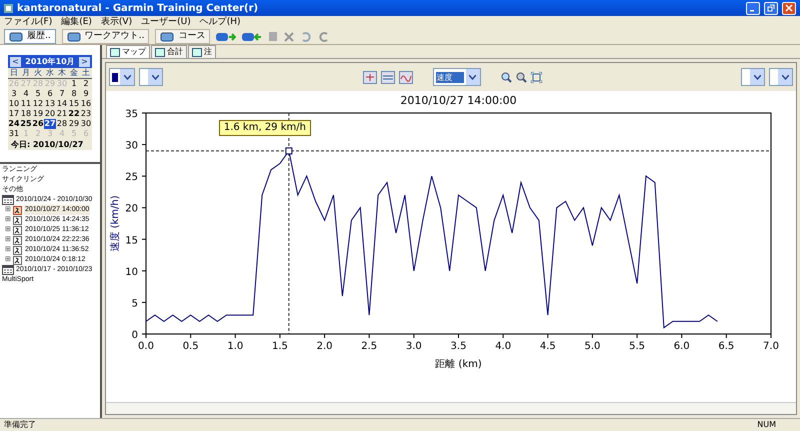 The height and width of the screenshot is (431, 800). What do you see at coordinates (62, 114) in the screenshot?
I see `calendar-day: 21` at bounding box center [62, 114].